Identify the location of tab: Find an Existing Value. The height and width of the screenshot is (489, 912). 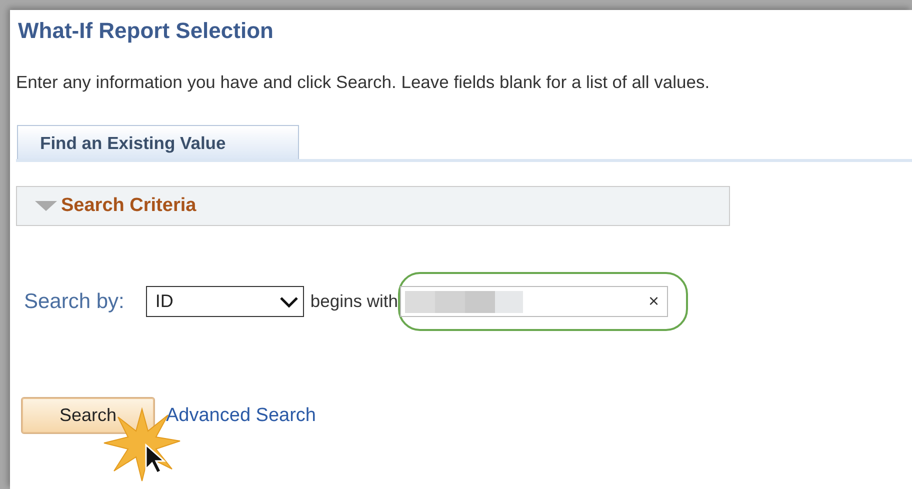
(158, 142).